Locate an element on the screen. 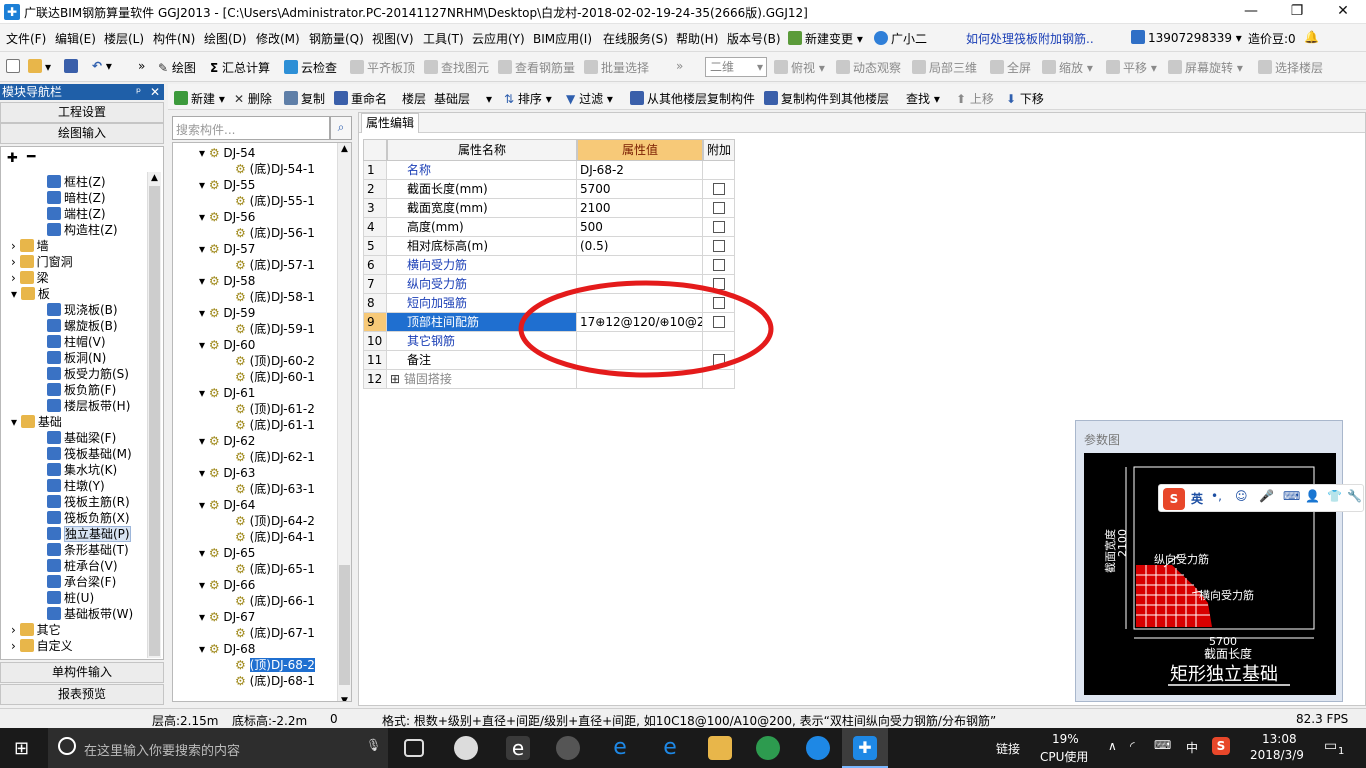  component-group: ▾ ⚙ DJ-65 is located at coordinates (255, 553).